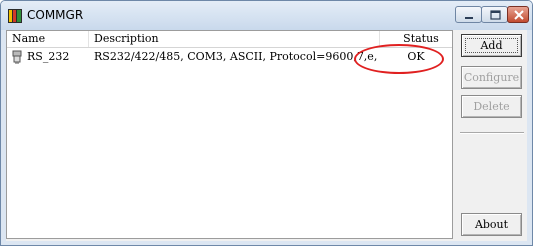 Image resolution: width=533 pixels, height=246 pixels. Describe the element at coordinates (55, 15) in the screenshot. I see `window-title: COMMGR` at that location.